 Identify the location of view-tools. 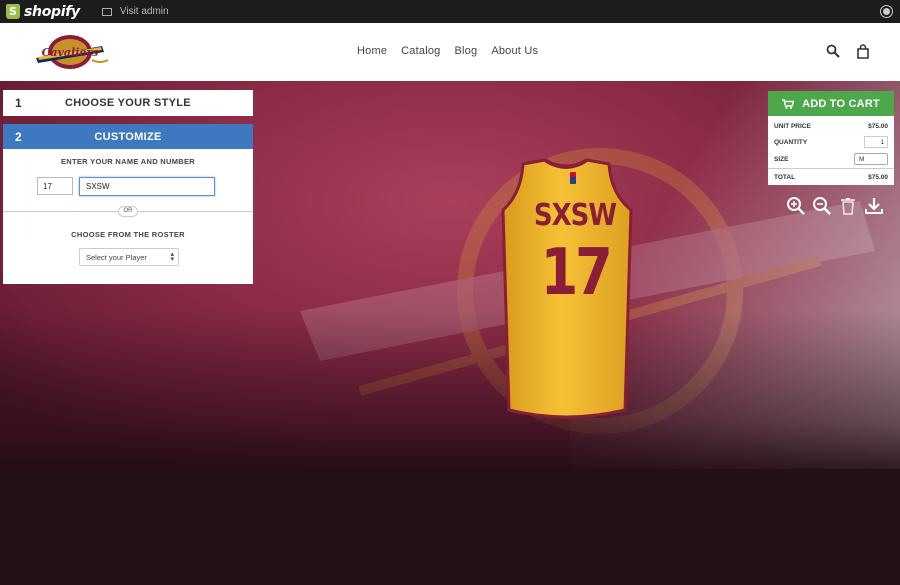
(835, 206).